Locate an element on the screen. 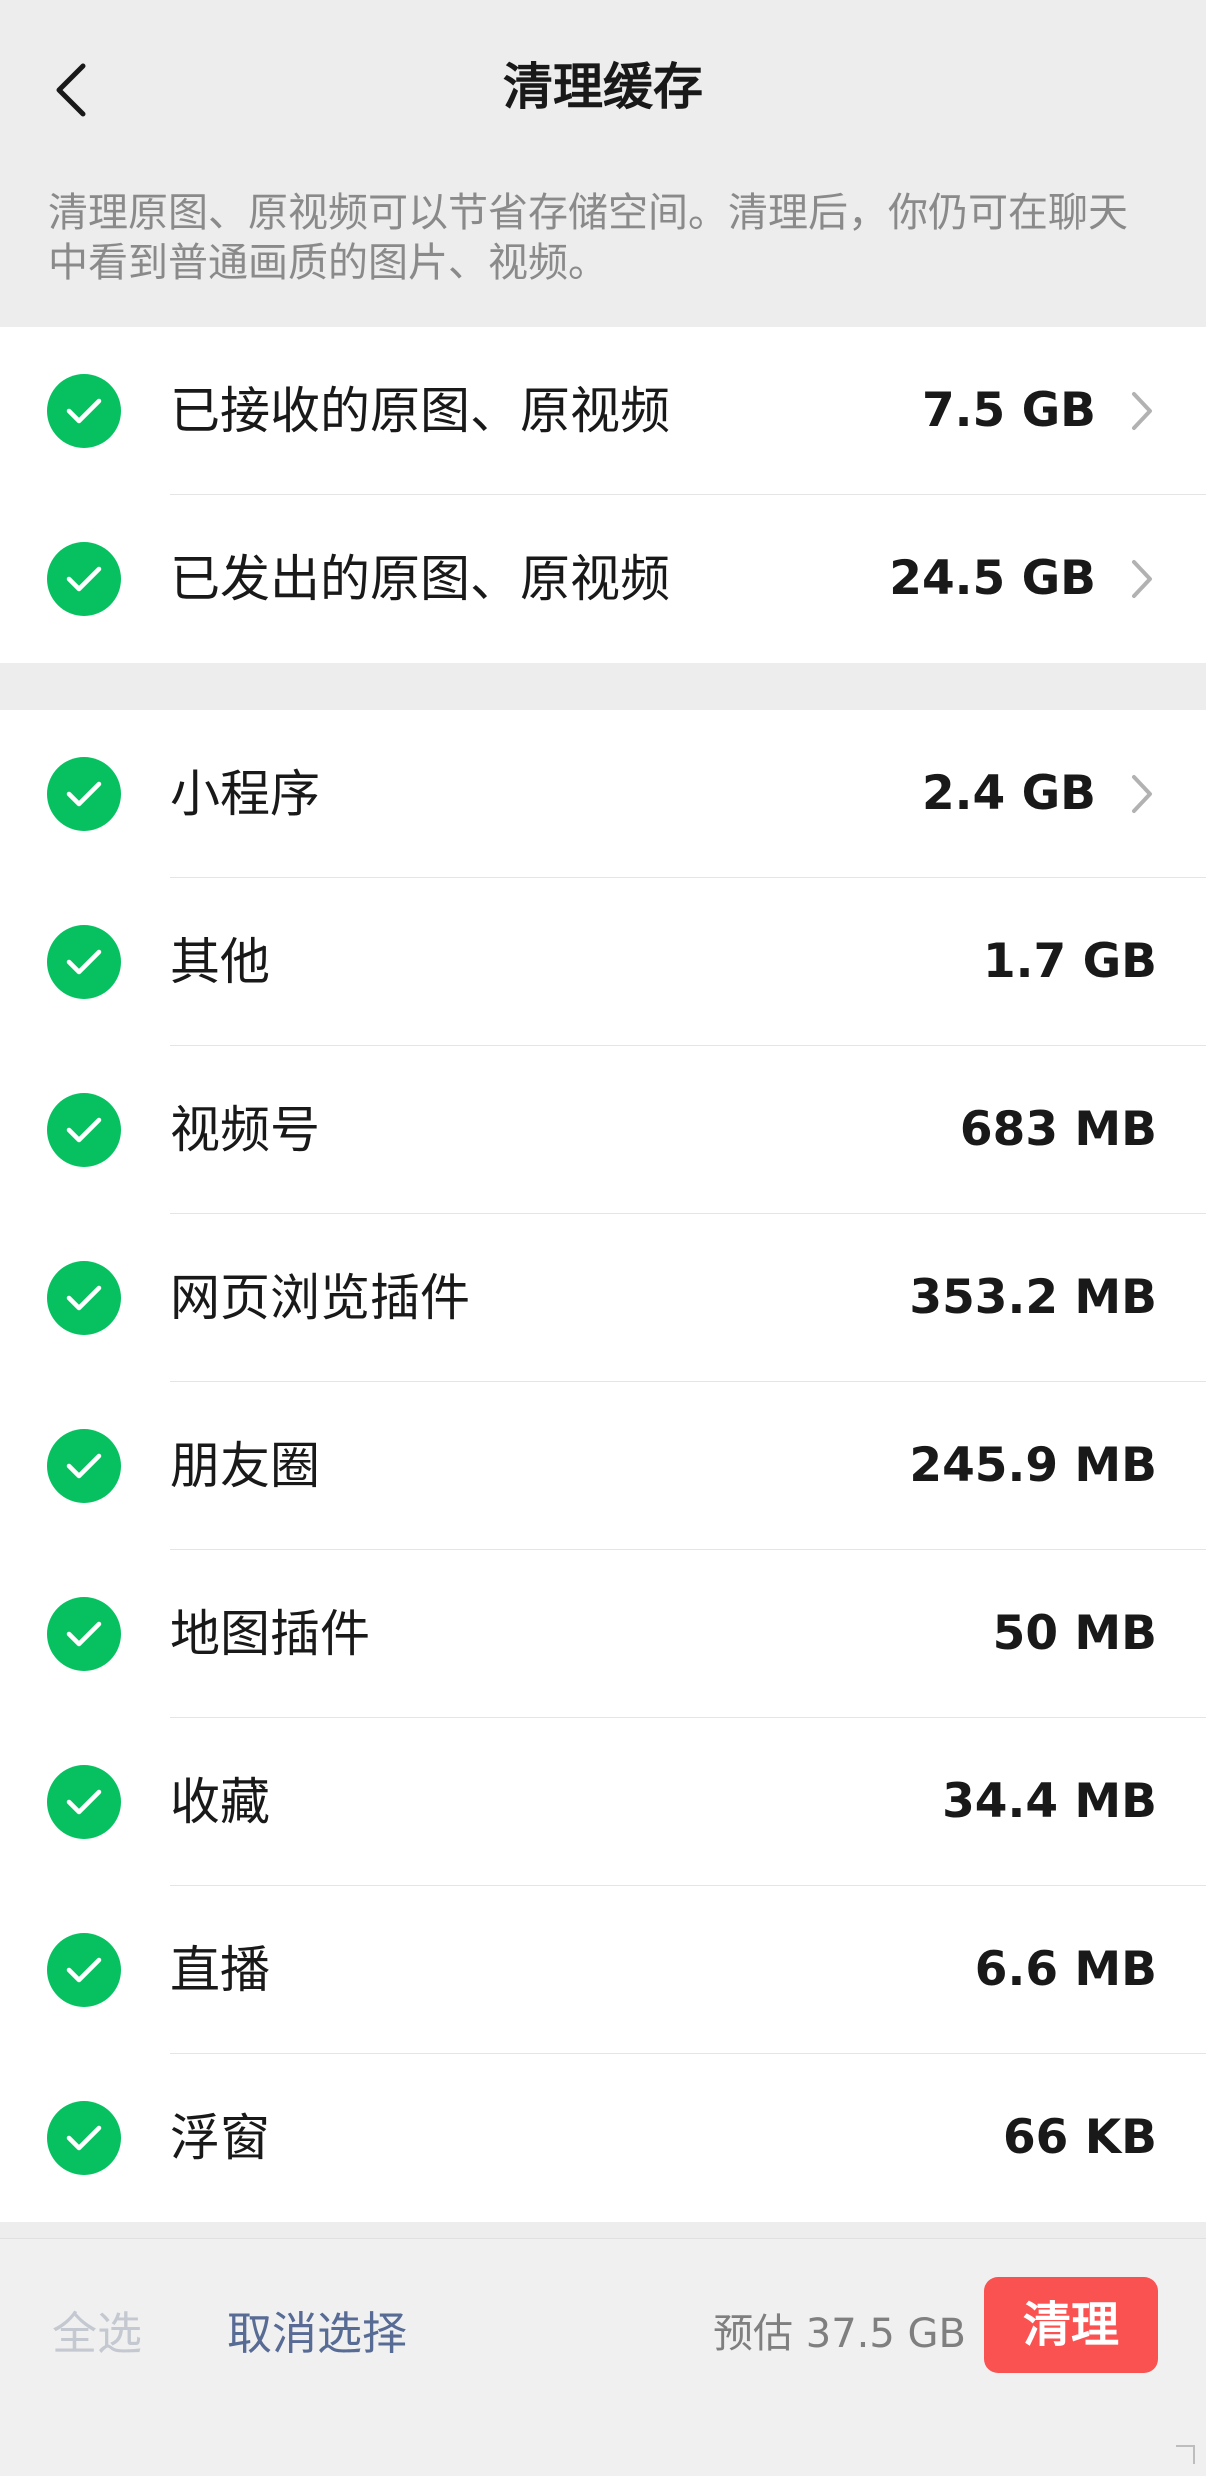  select-all-button: 全选 is located at coordinates (97, 2334).